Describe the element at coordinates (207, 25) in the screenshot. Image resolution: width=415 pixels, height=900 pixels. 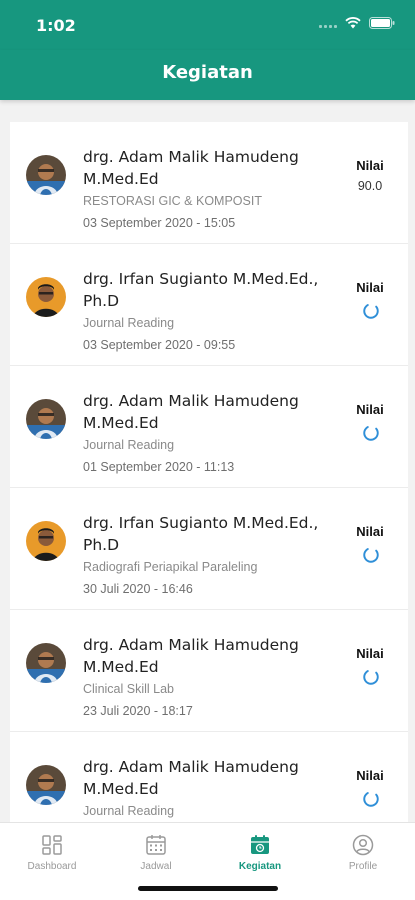
I see `status-bar: 1:02` at that location.